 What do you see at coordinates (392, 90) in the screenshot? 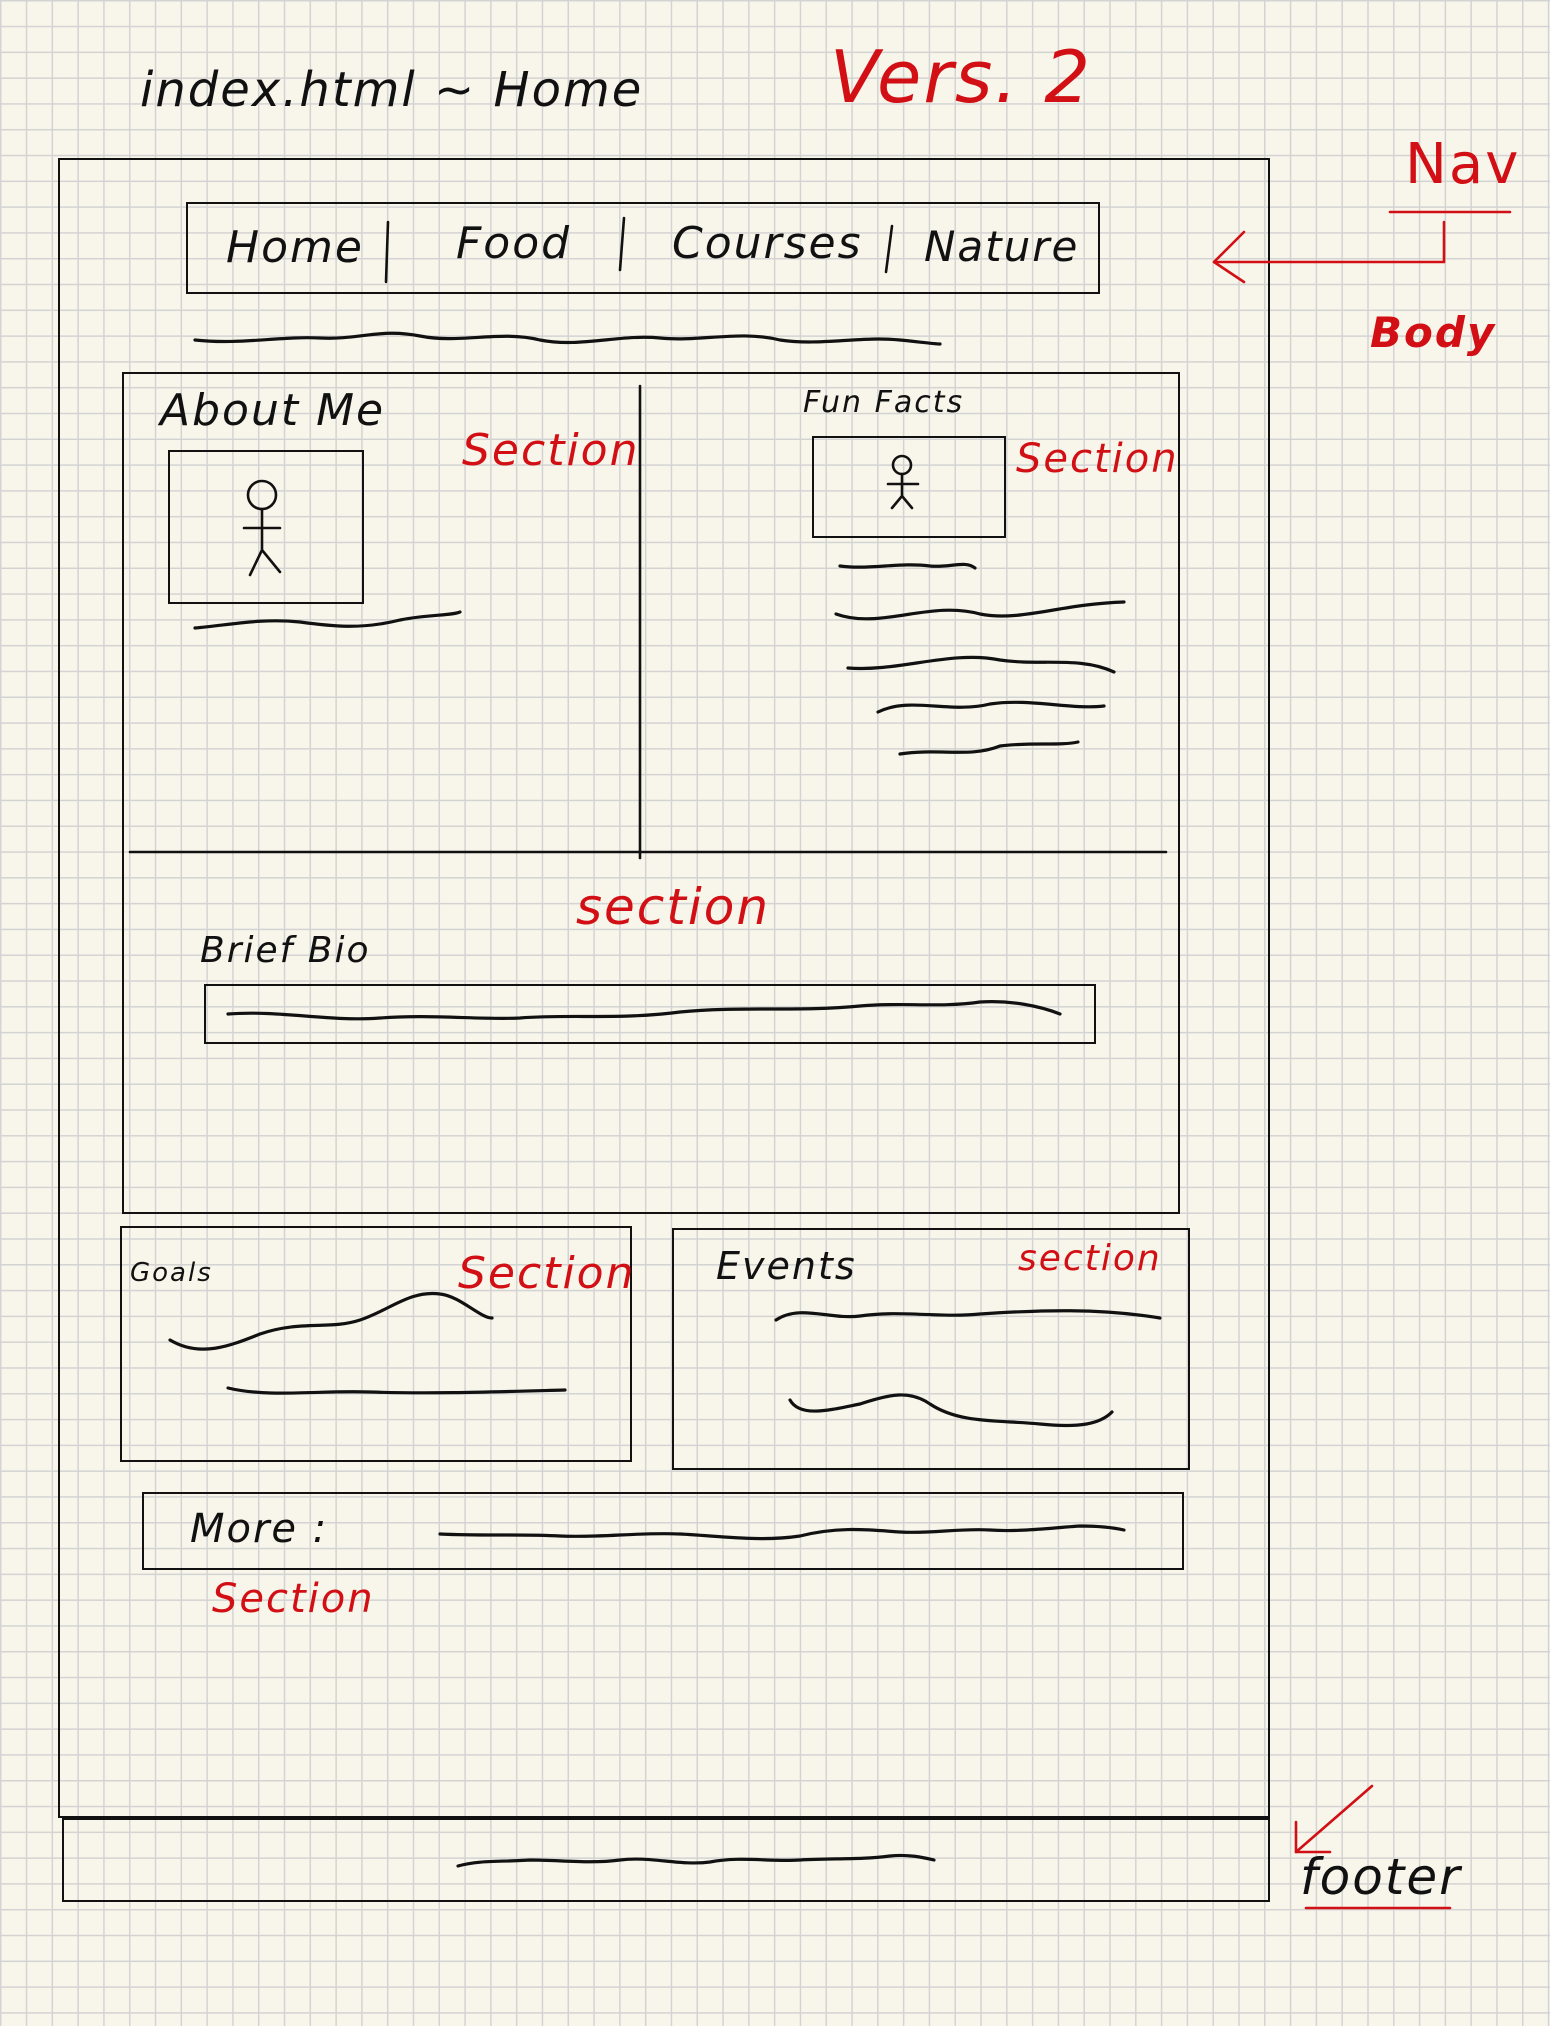
I see `file-title: index.html ~ Home` at bounding box center [392, 90].